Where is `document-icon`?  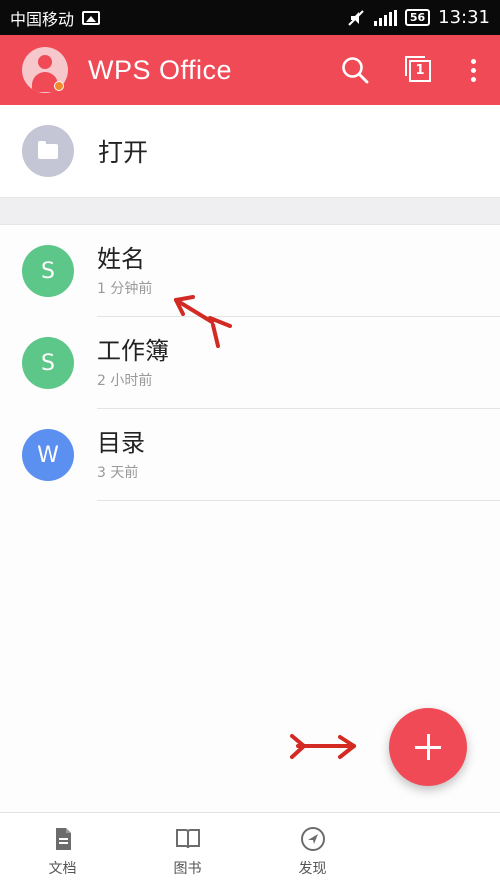
document-icon is located at coordinates (63, 838).